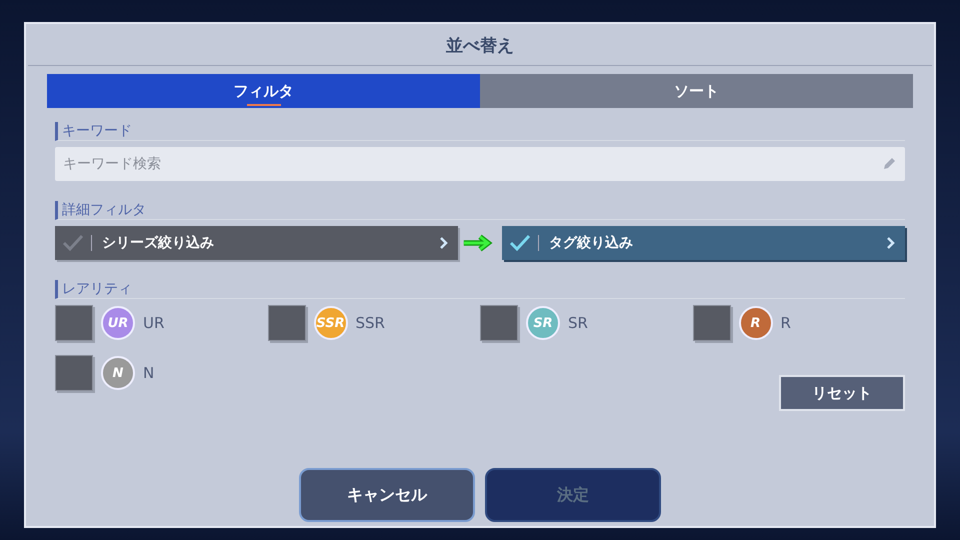 The width and height of the screenshot is (960, 540). What do you see at coordinates (118, 373) in the screenshot?
I see `rarity-badge: N` at bounding box center [118, 373].